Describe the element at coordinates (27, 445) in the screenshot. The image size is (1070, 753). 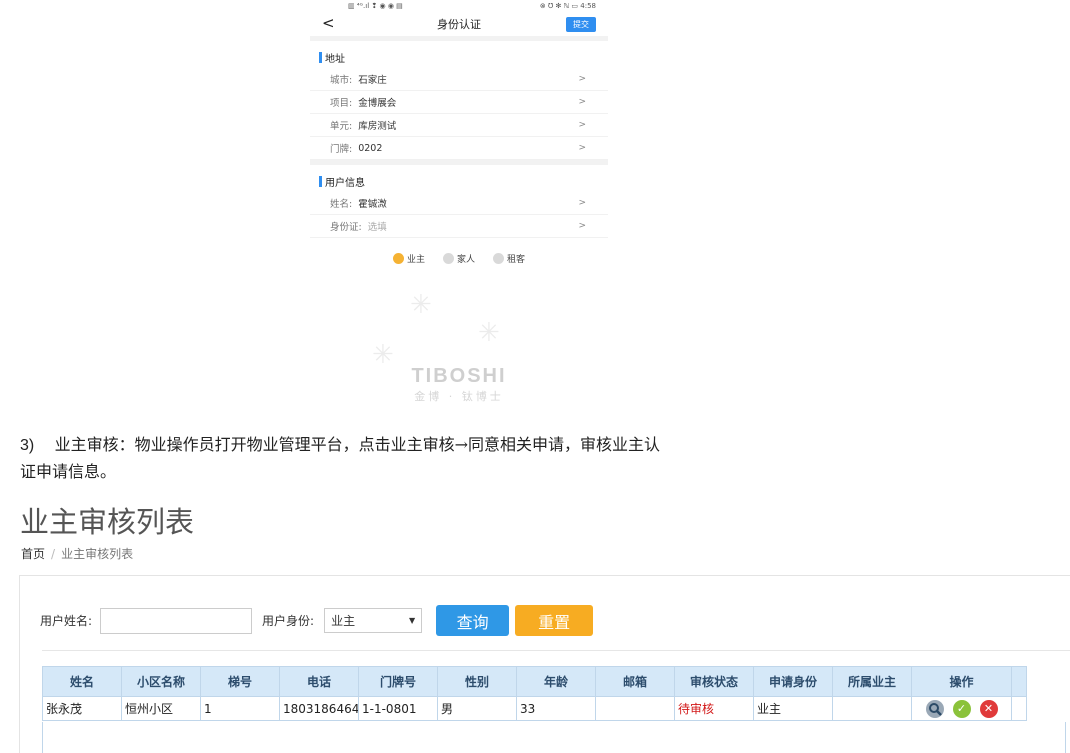
I see `step-number: 3)` at that location.